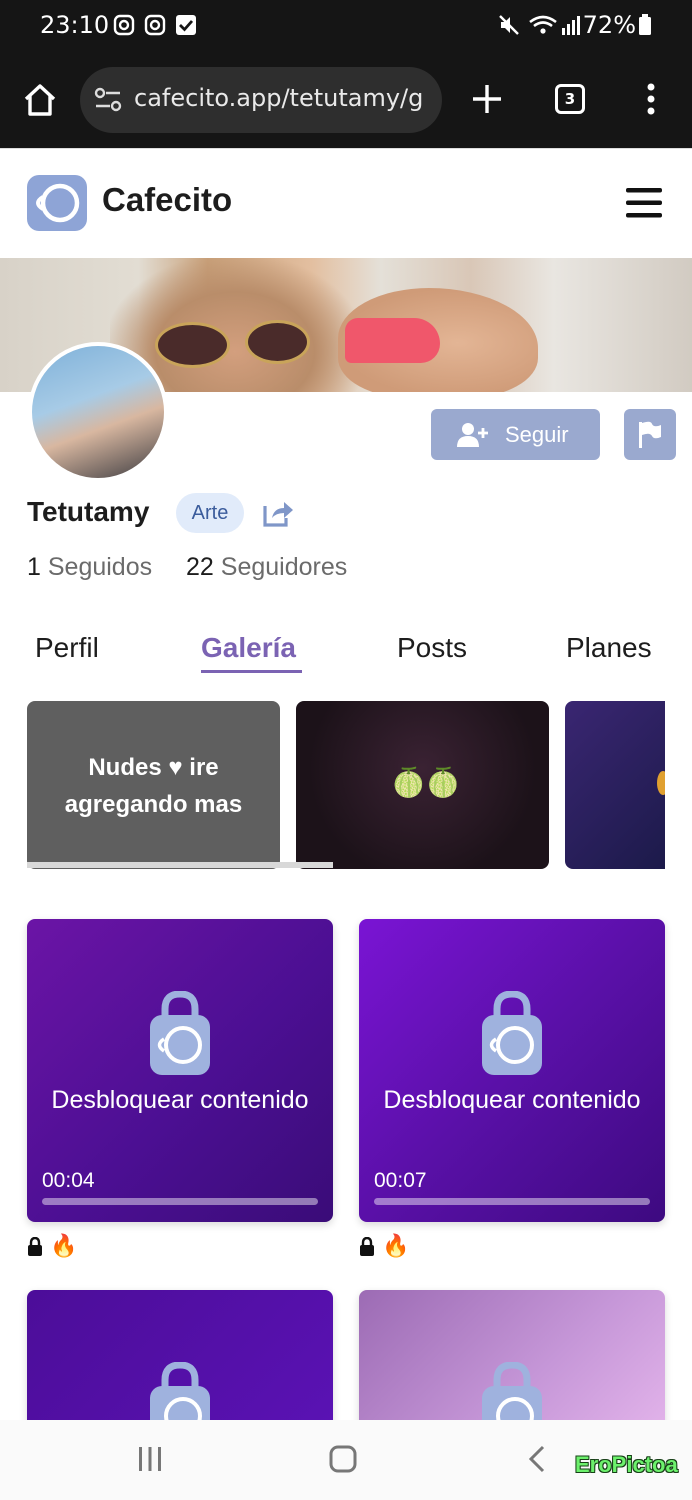 The width and height of the screenshot is (692, 1500). Describe the element at coordinates (400, 1180) in the screenshot. I see `video-duration: 00:07` at that location.